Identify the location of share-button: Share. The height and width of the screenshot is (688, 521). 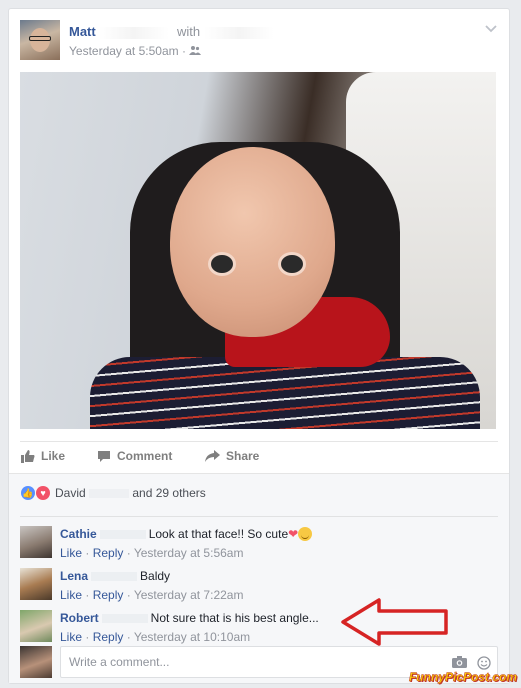
(232, 456).